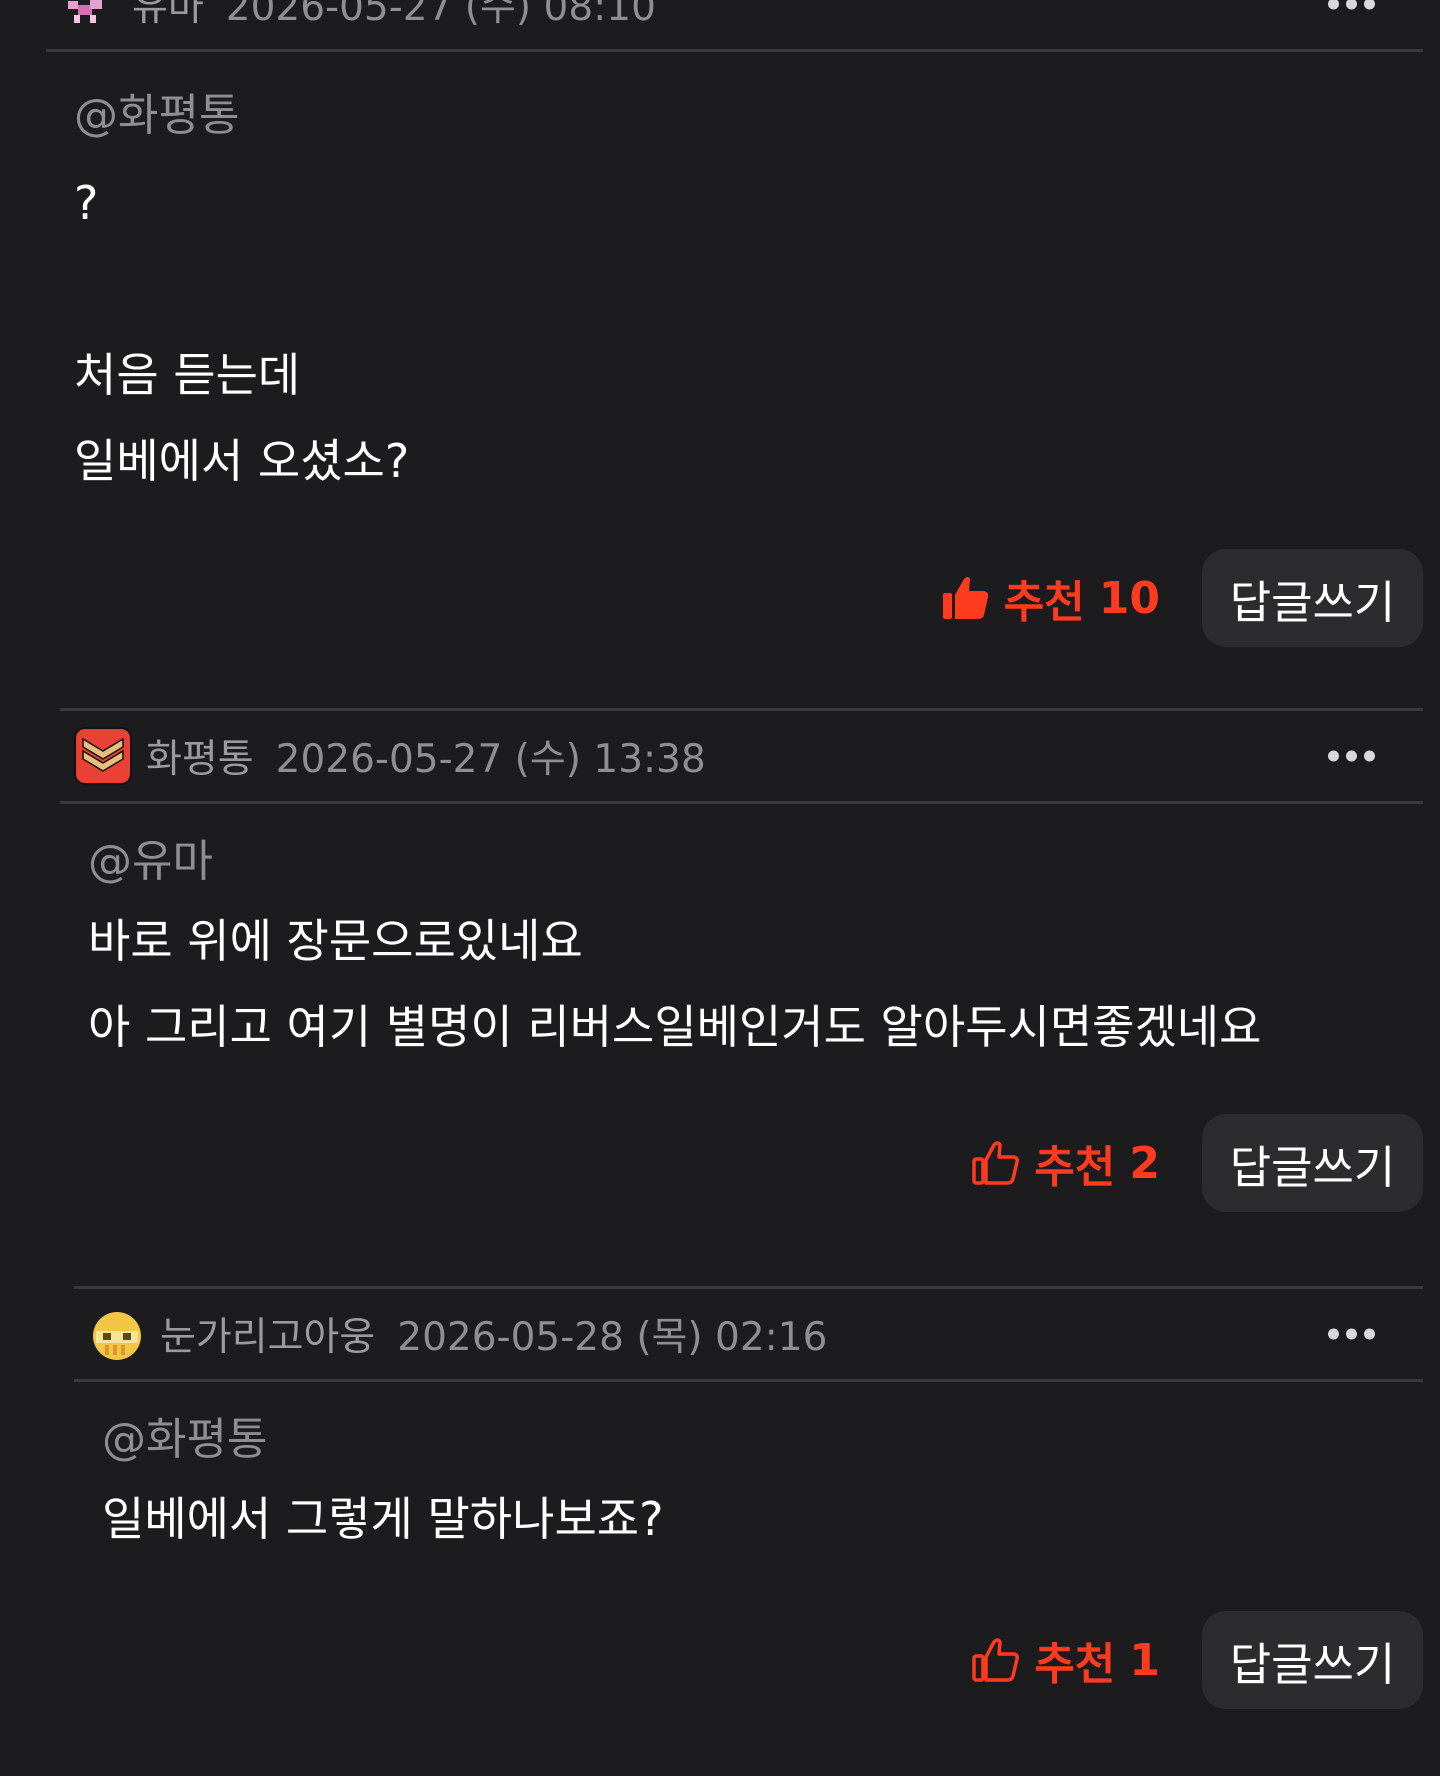 The width and height of the screenshot is (1440, 1776). I want to click on like-button: 추천 10, so click(1051, 598).